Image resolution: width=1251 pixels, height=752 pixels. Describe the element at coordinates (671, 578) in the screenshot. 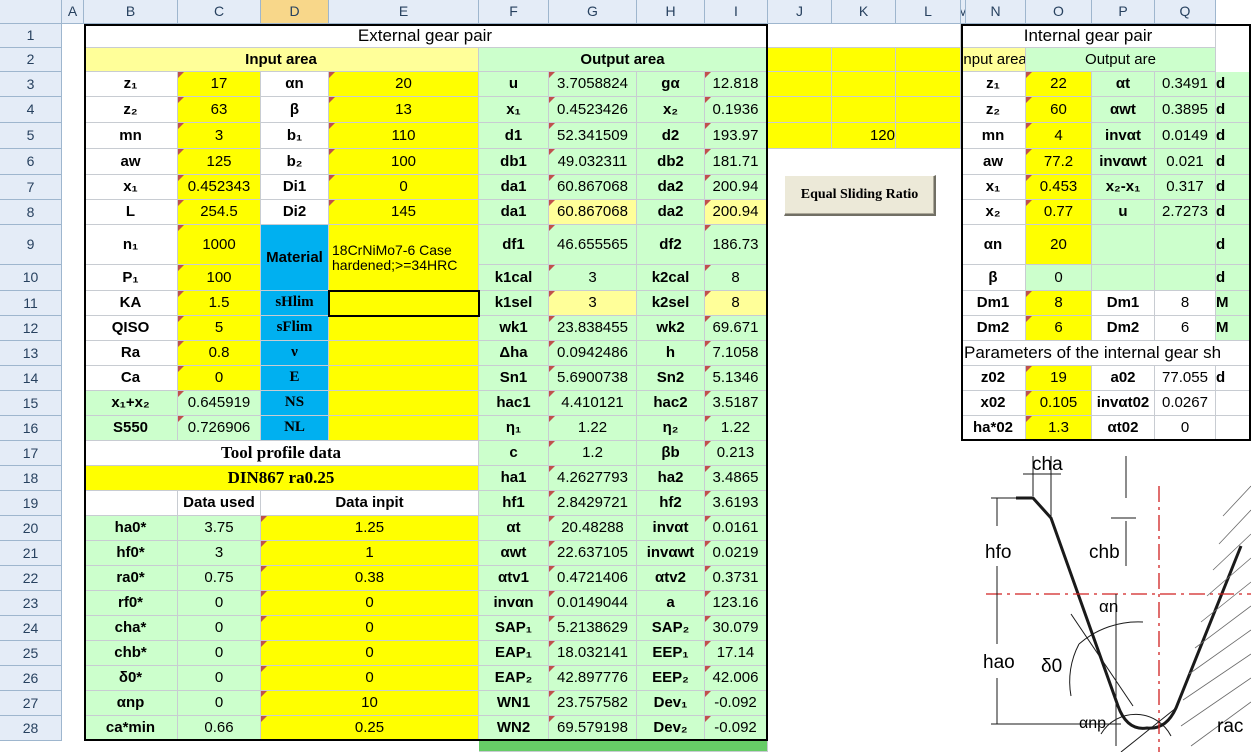

I see `output-label2-22: αtv2` at that location.